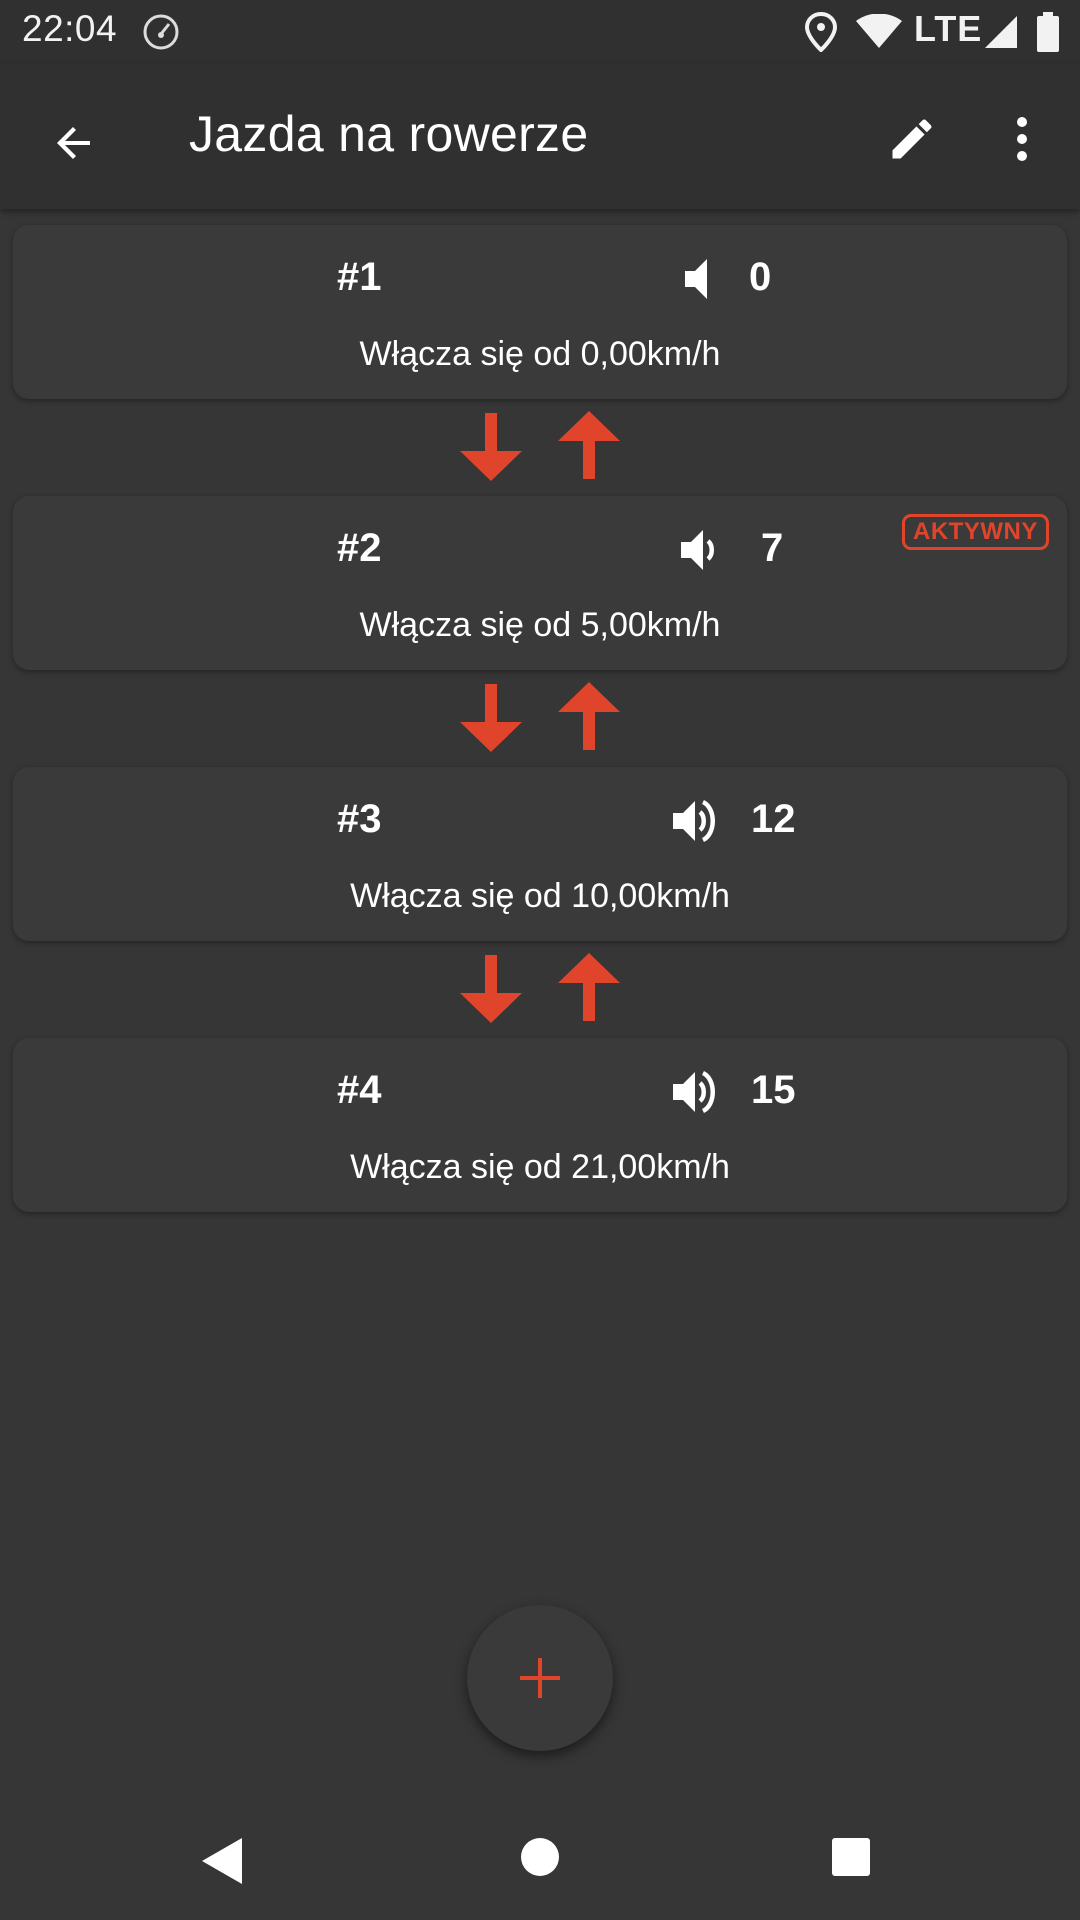 Image resolution: width=1080 pixels, height=1920 pixels. Describe the element at coordinates (359, 819) in the screenshot. I see `gear-number: #3` at that location.